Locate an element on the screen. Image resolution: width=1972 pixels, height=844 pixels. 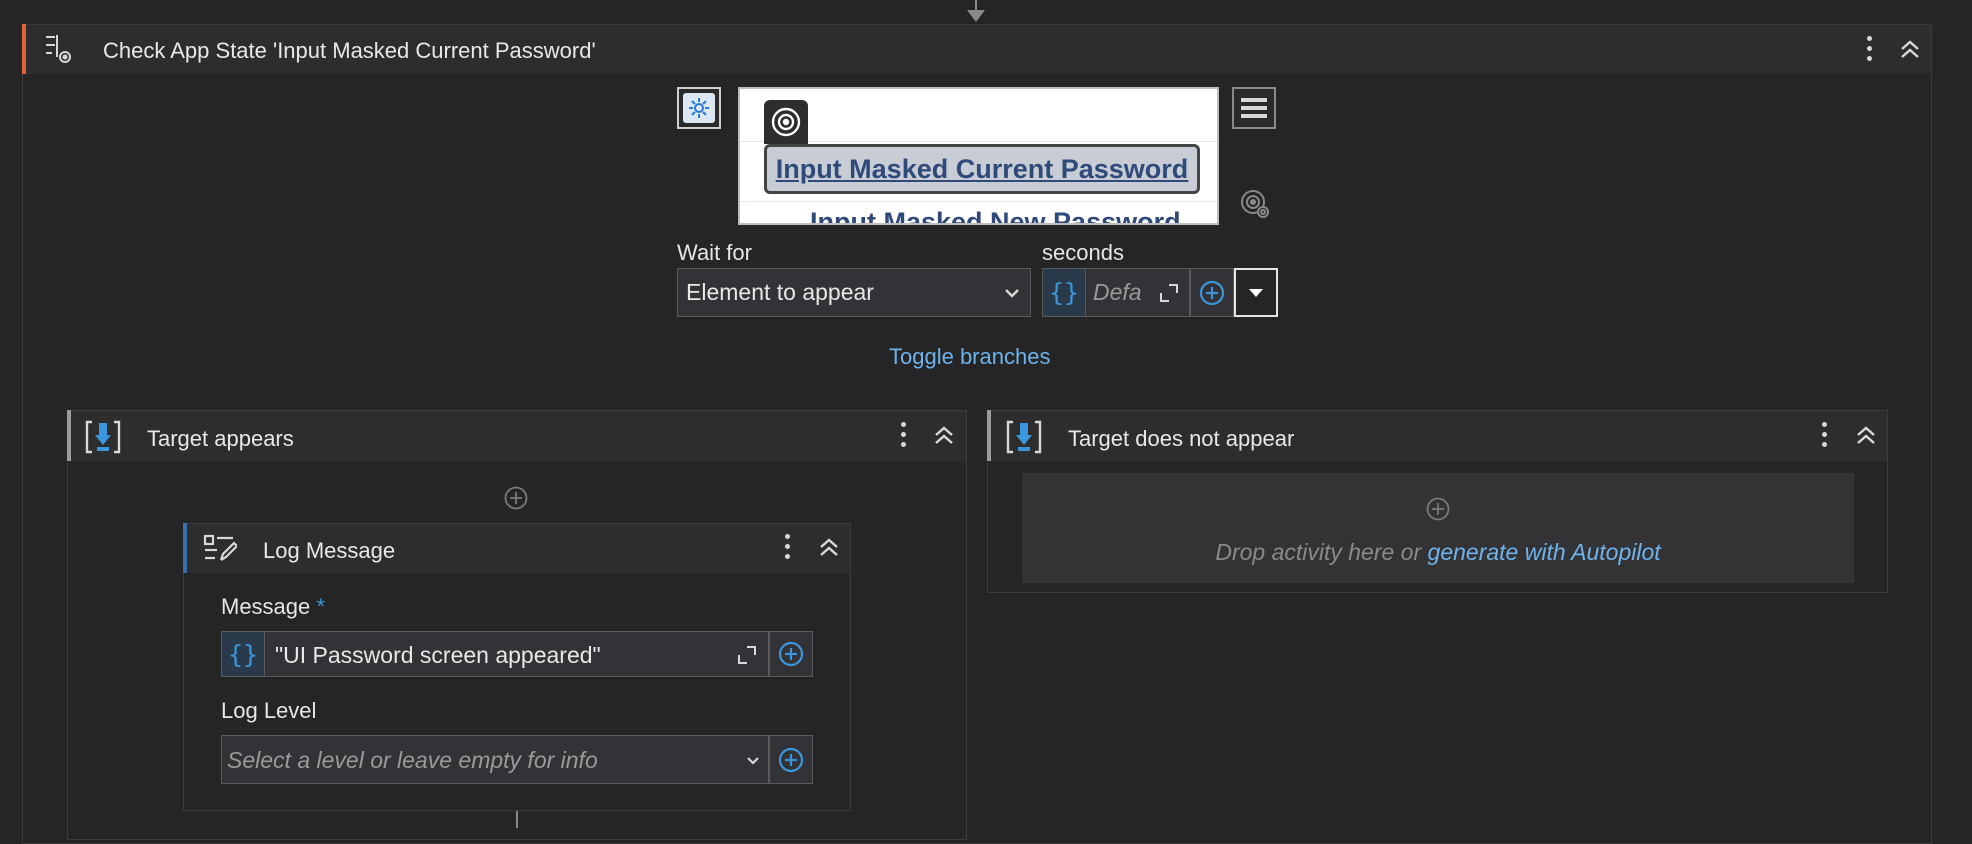
target-partial-text: Input Masked New Password is located at coordinates (995, 216).